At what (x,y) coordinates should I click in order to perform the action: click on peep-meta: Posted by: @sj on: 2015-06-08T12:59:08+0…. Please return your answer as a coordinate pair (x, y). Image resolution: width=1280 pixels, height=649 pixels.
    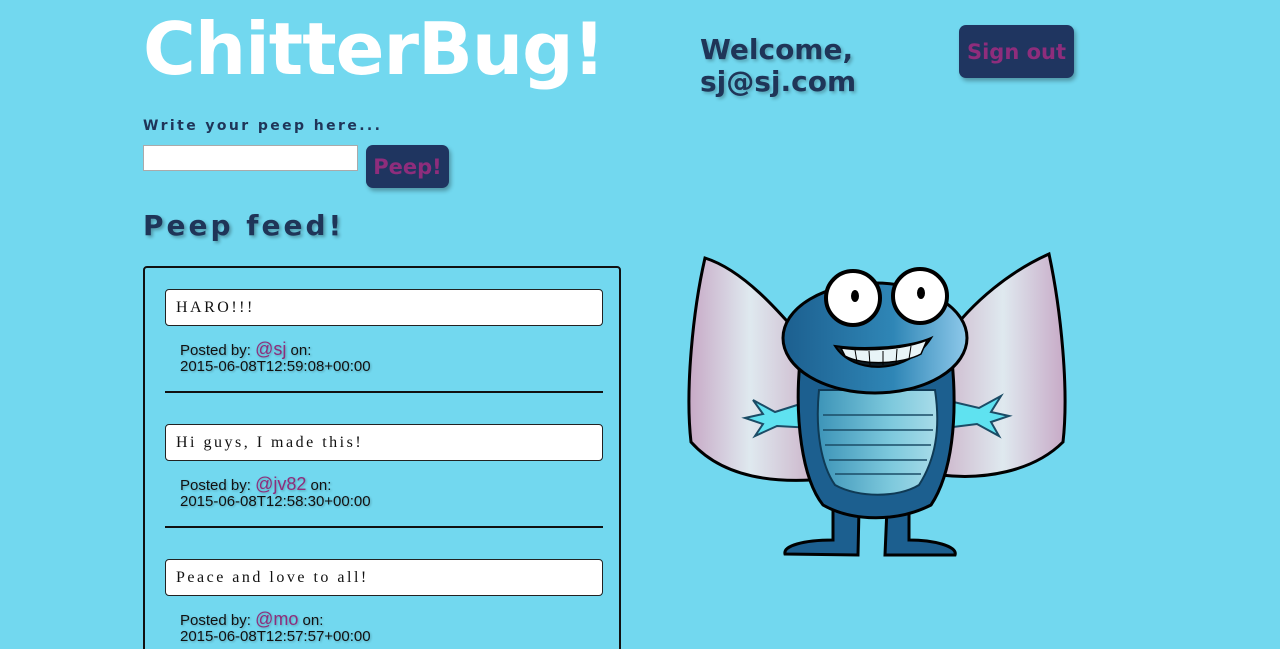
    Looking at the image, I should click on (275, 357).